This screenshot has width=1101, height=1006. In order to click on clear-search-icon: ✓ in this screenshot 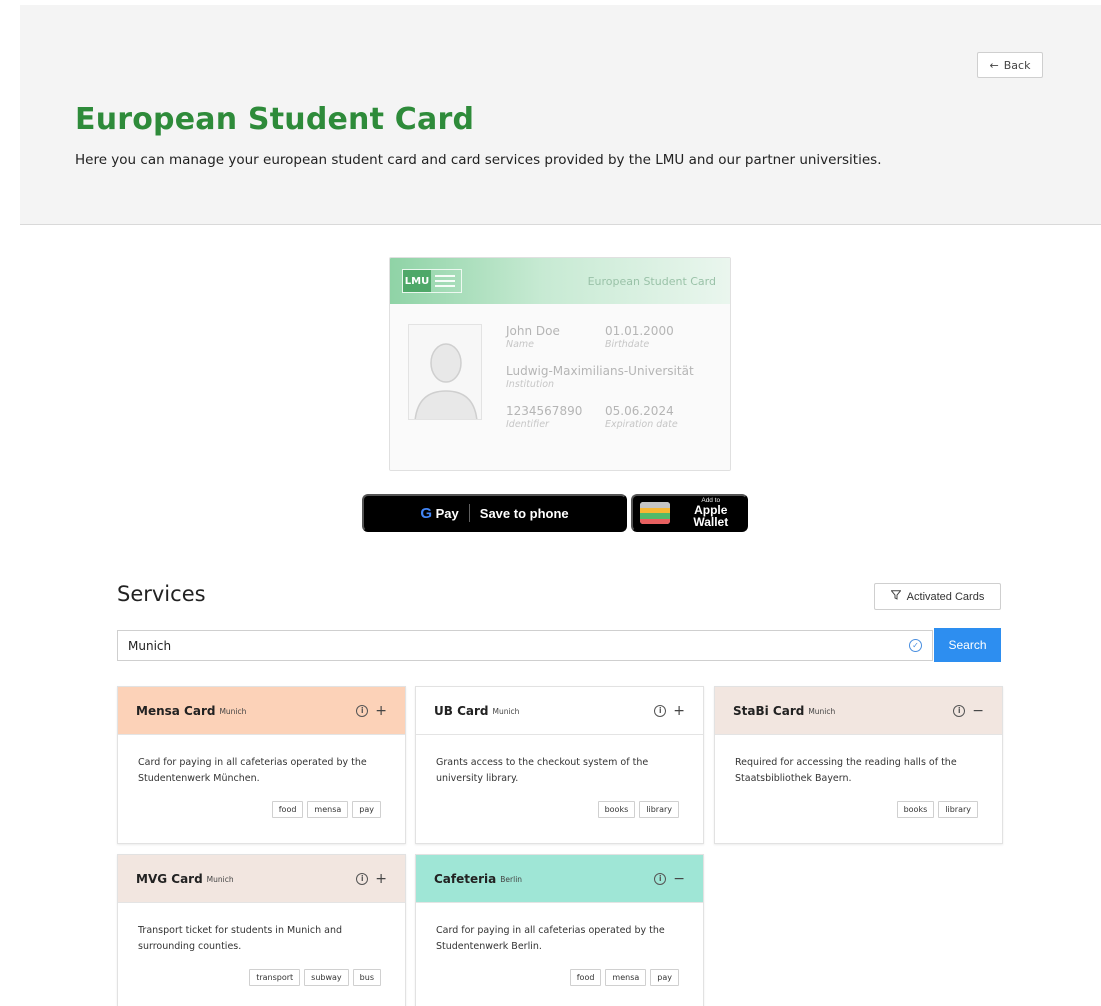, I will do `click(915, 645)`.